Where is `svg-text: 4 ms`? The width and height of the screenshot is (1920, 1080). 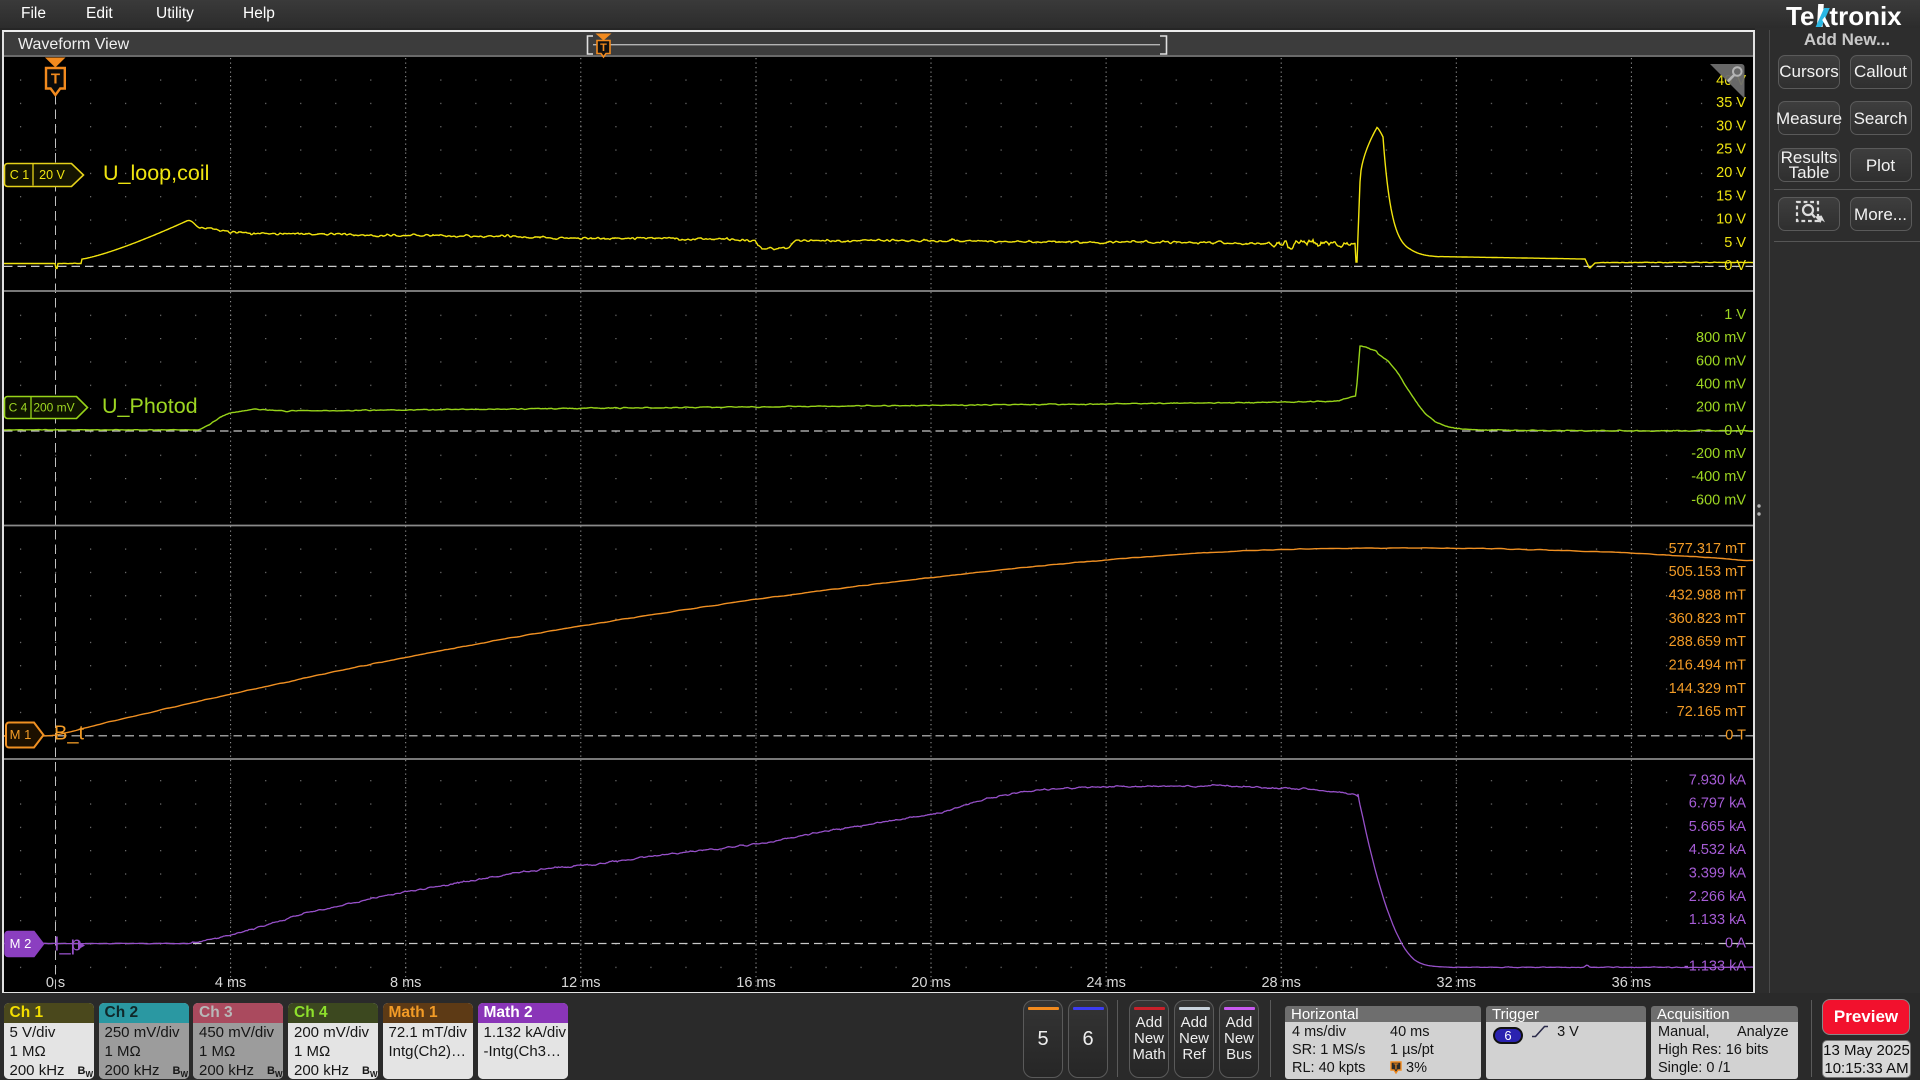
svg-text: 4 ms is located at coordinates (230, 983).